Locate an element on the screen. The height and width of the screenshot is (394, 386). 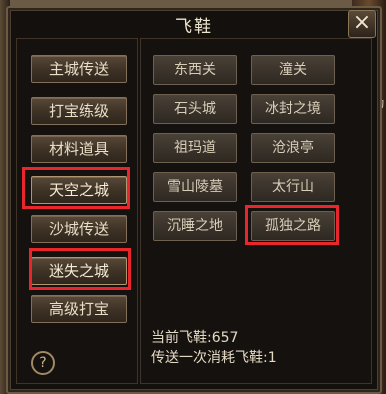
nav-main-city: 主城传送 is located at coordinates (79, 69).